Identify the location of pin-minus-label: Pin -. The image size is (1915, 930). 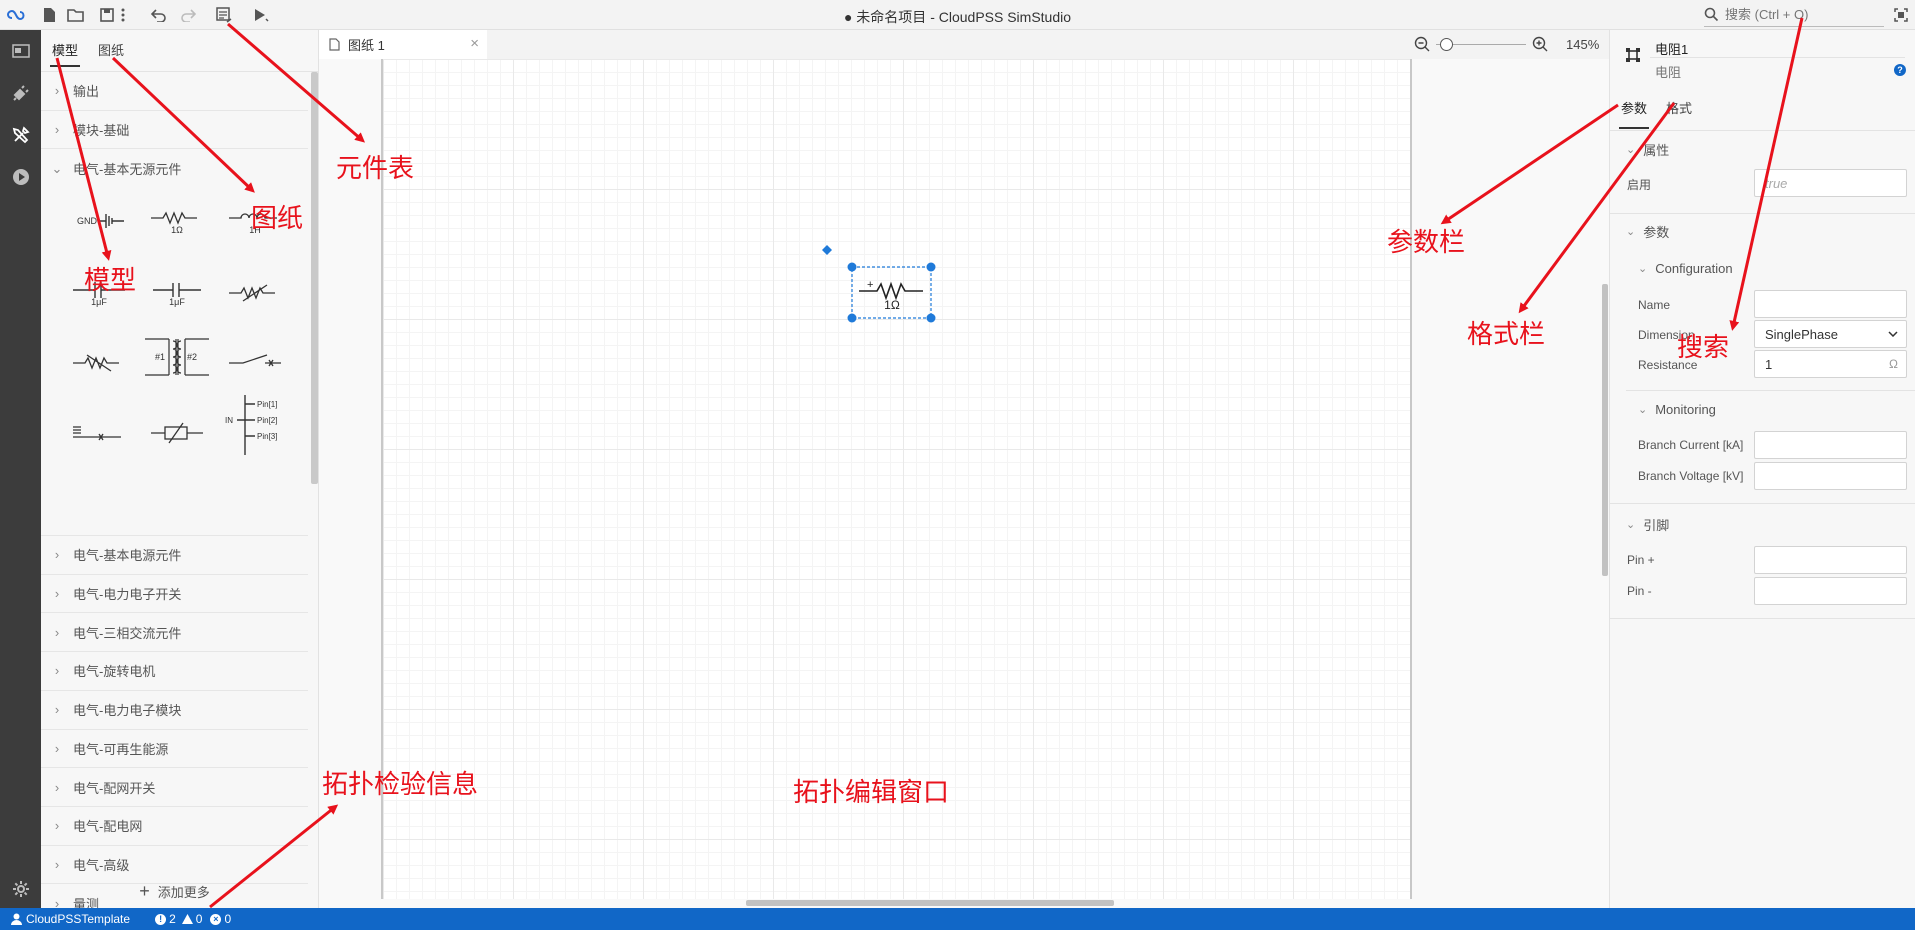
(1639, 591).